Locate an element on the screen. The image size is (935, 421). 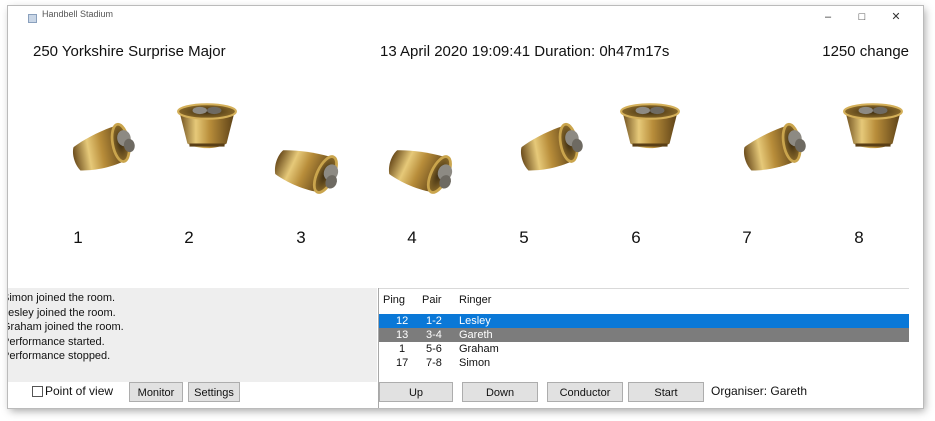
maximize-button: □ is located at coordinates (862, 17).